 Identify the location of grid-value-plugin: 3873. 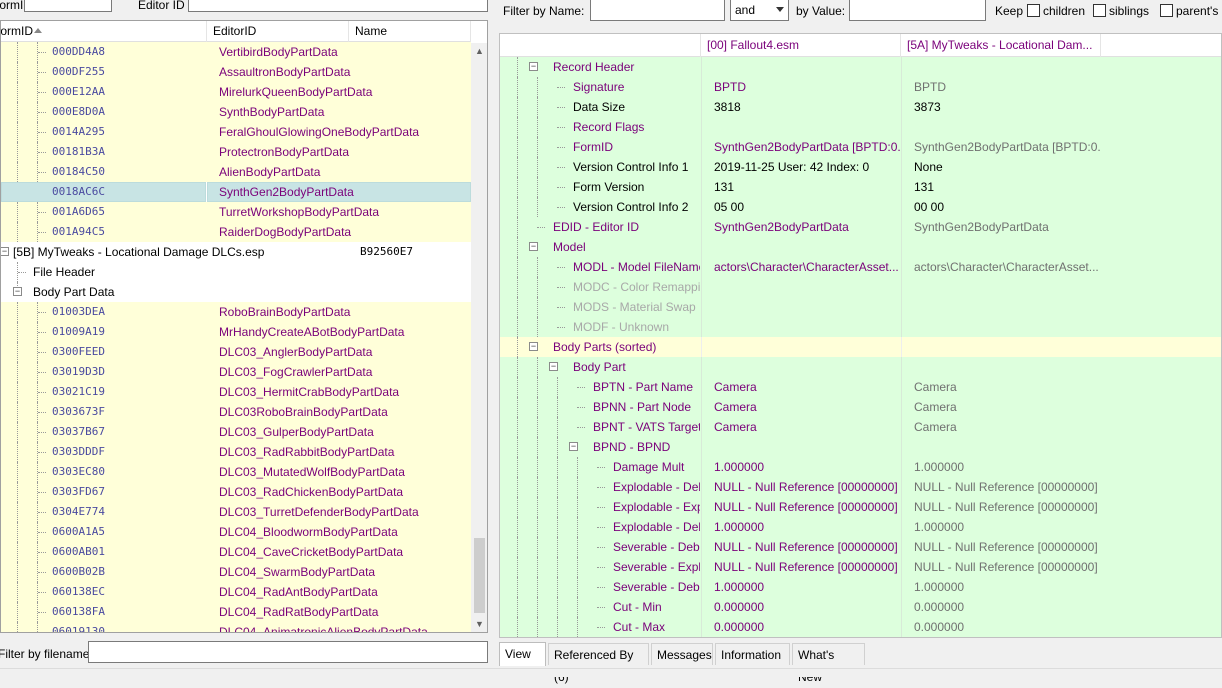
(1001, 107).